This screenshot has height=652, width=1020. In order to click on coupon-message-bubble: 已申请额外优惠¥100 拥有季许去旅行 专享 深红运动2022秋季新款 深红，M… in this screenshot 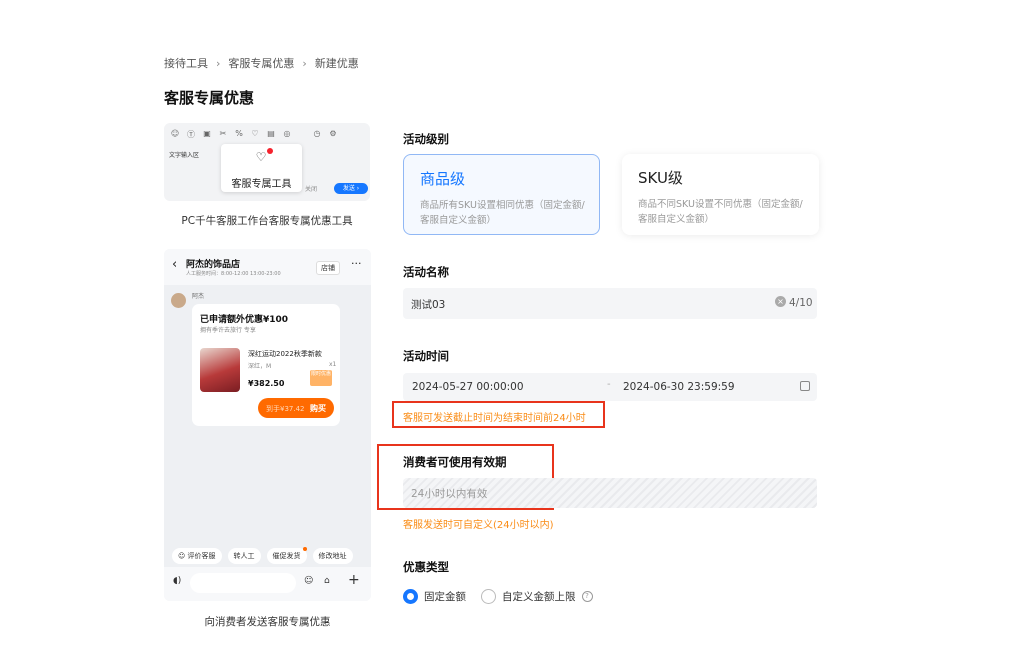, I will do `click(266, 365)`.